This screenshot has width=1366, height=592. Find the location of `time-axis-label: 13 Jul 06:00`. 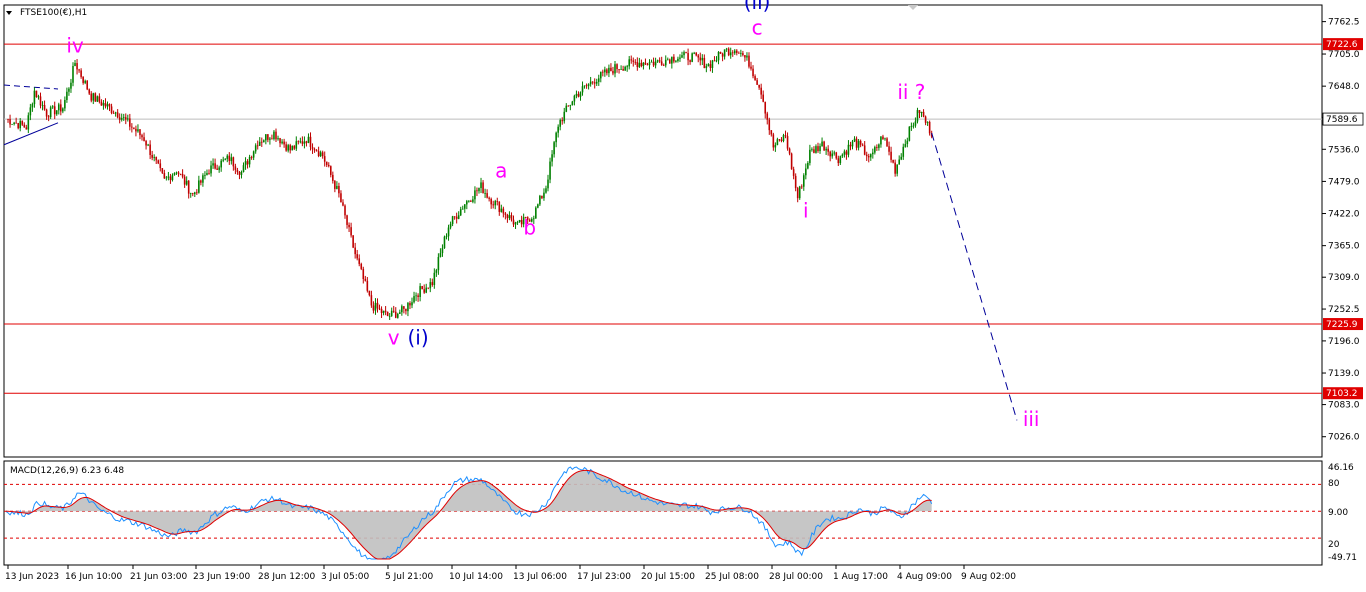

time-axis-label: 13 Jul 06:00 is located at coordinates (540, 577).